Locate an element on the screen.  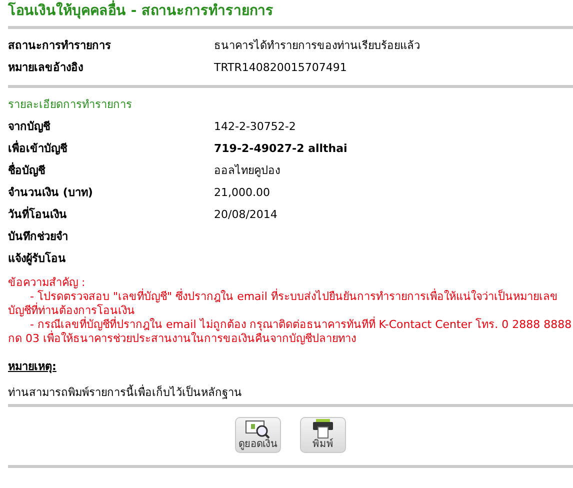
print-button: พิมพ์ is located at coordinates (323, 435).